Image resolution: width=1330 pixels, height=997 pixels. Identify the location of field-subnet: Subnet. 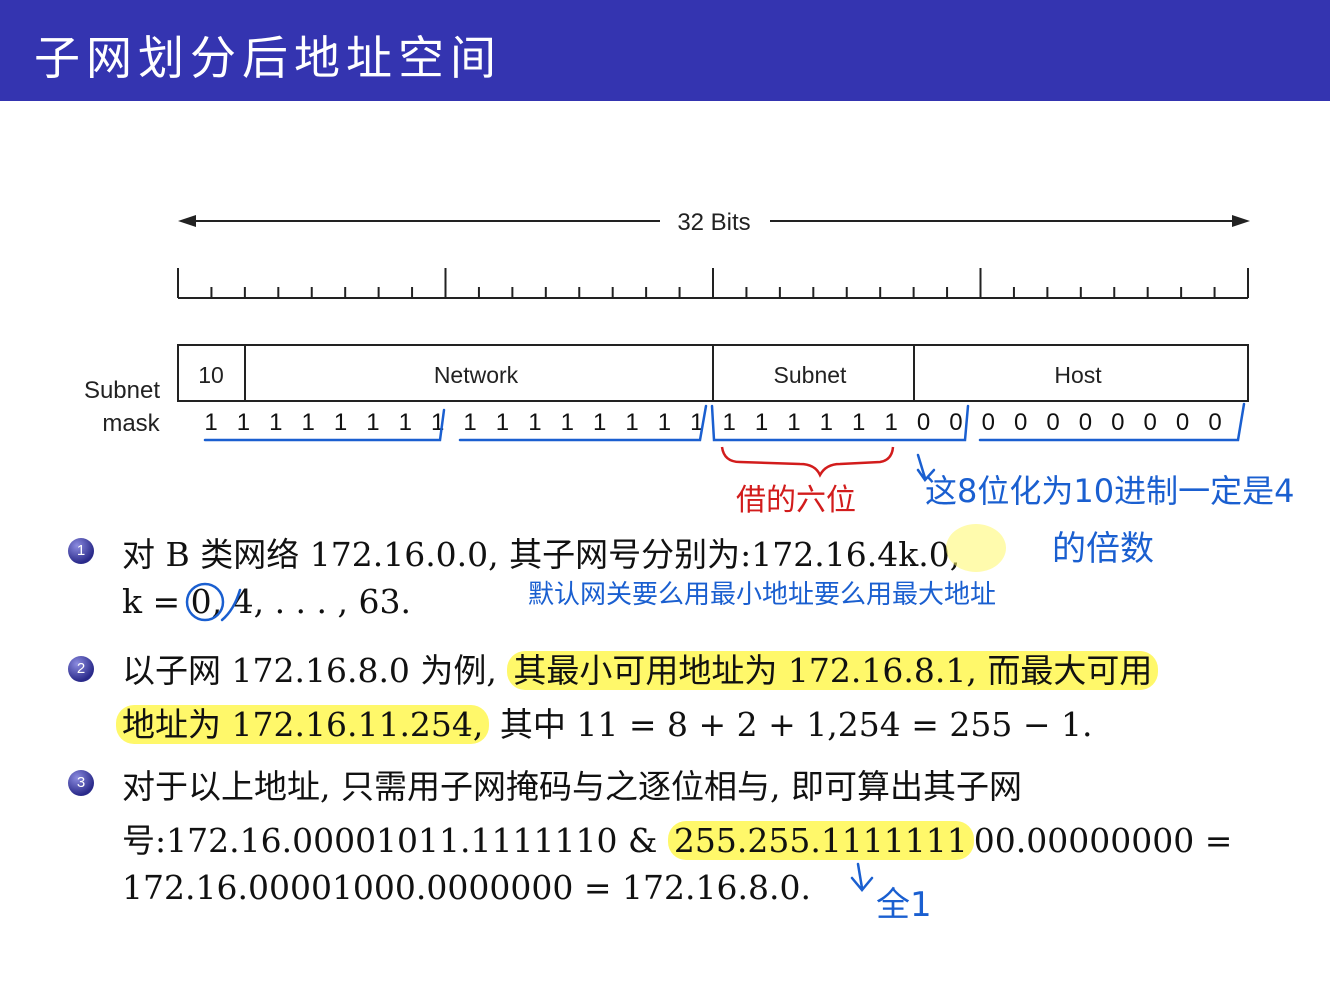
(811, 375).